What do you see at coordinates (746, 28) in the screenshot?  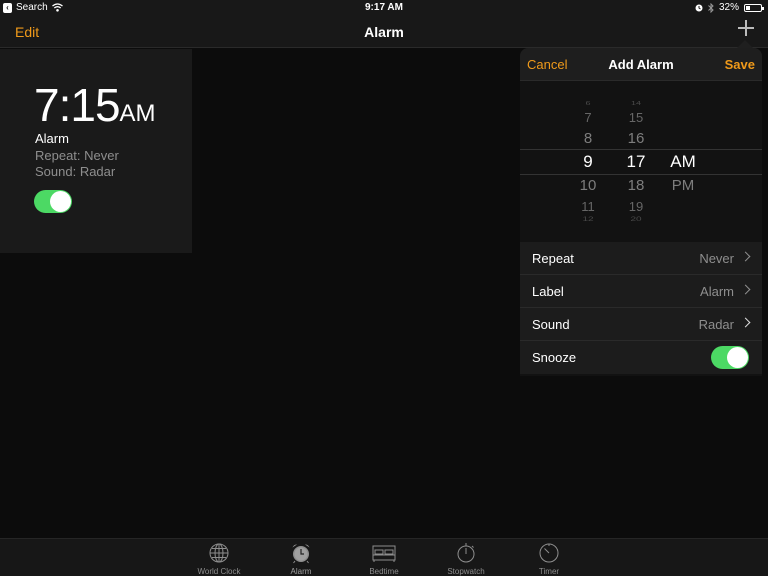 I see `plus-icon` at bounding box center [746, 28].